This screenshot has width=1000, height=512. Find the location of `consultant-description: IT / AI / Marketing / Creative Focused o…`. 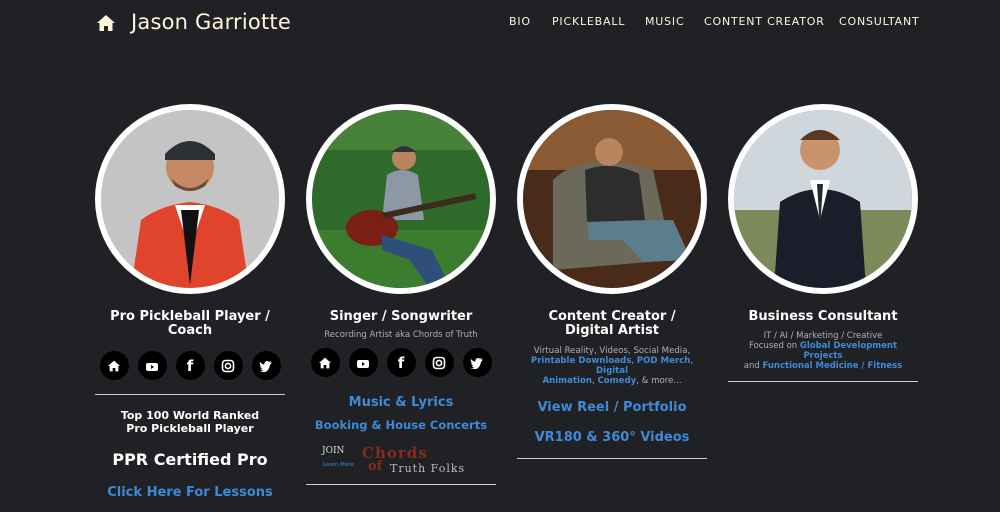

consultant-description: IT / AI / Marketing / Creative Focused o… is located at coordinates (823, 351).